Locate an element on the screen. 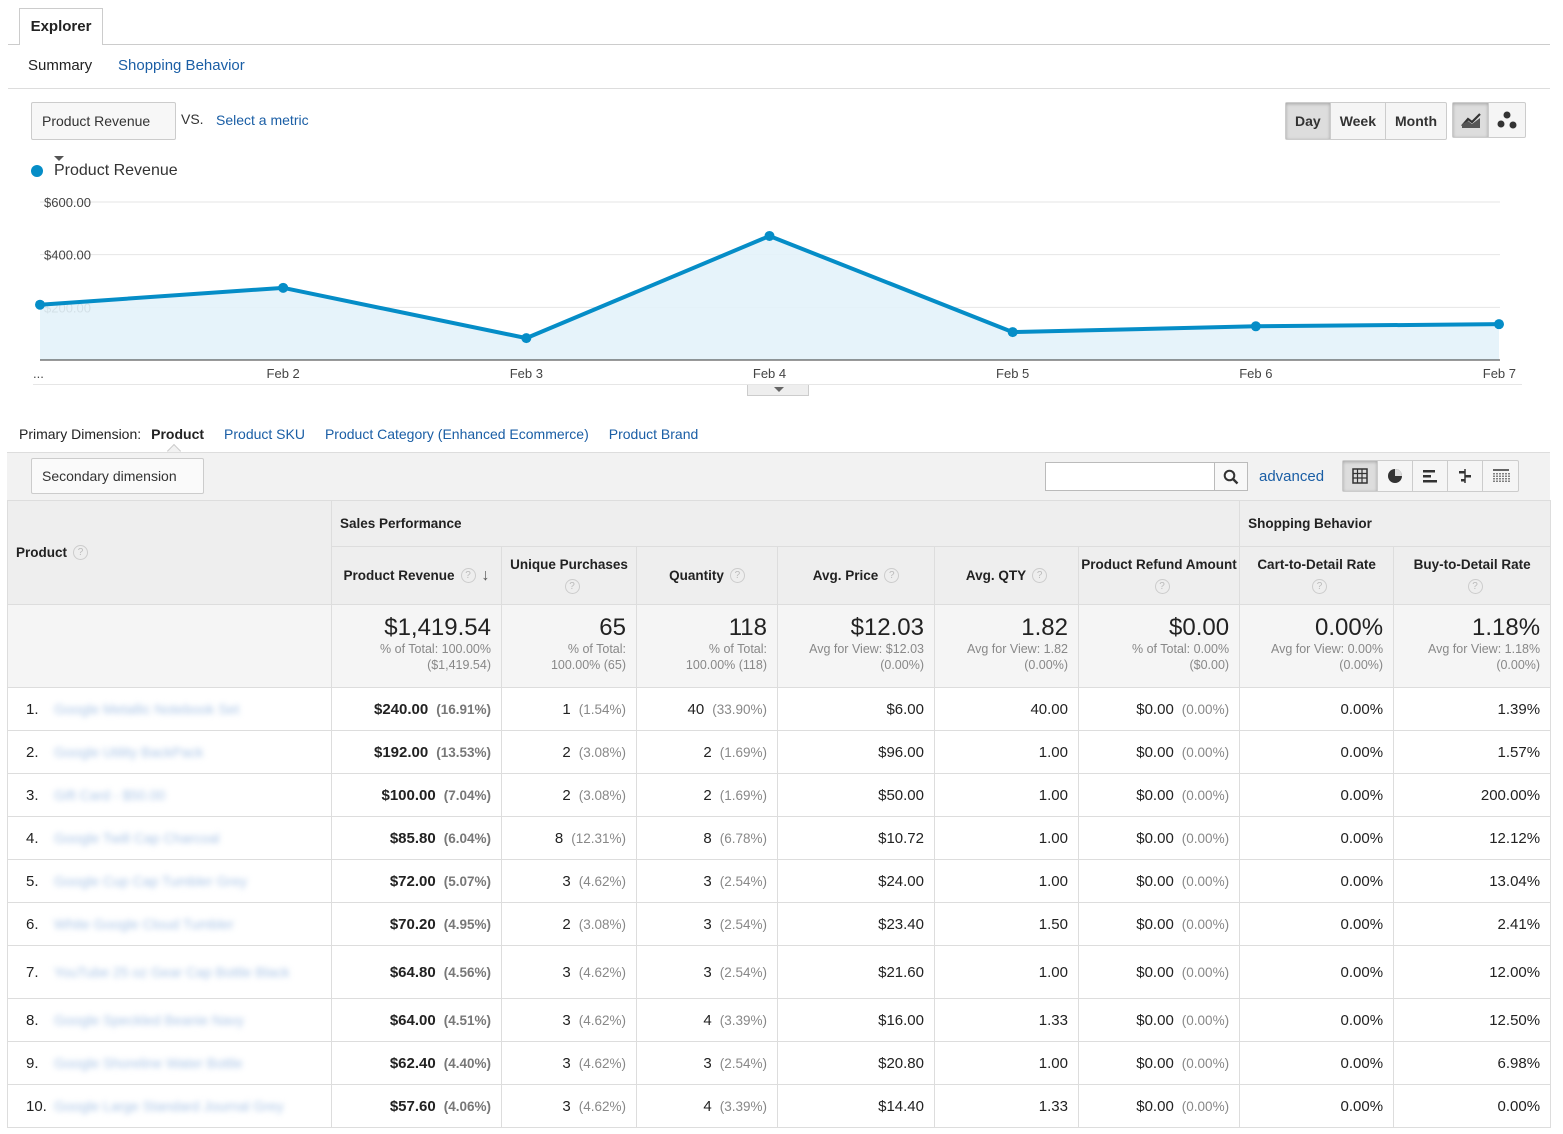  total-sub: (0.00%) is located at coordinates (1046, 665).